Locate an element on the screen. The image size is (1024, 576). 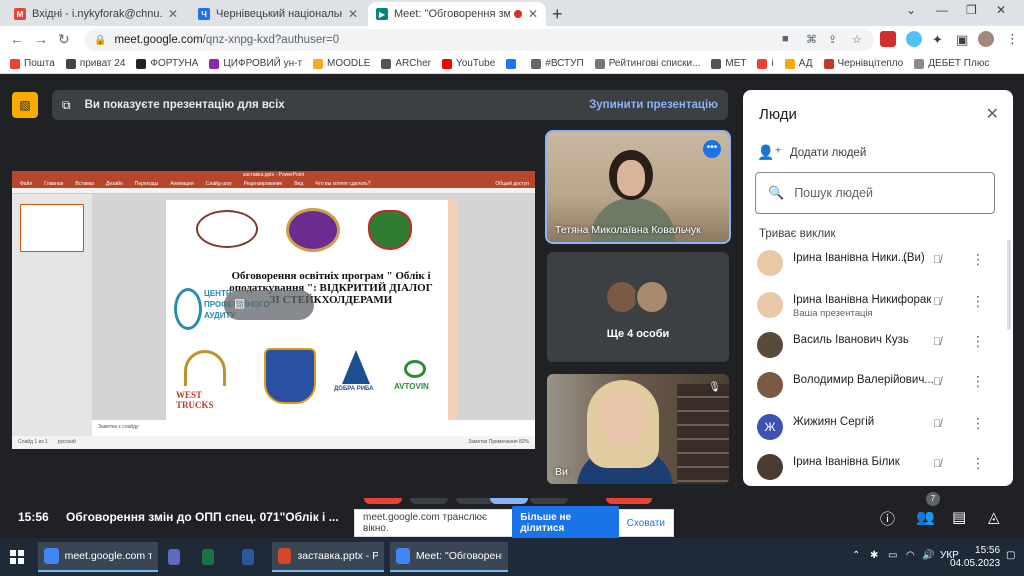
search-icon: 🔍 is located at coordinates (776, 192).